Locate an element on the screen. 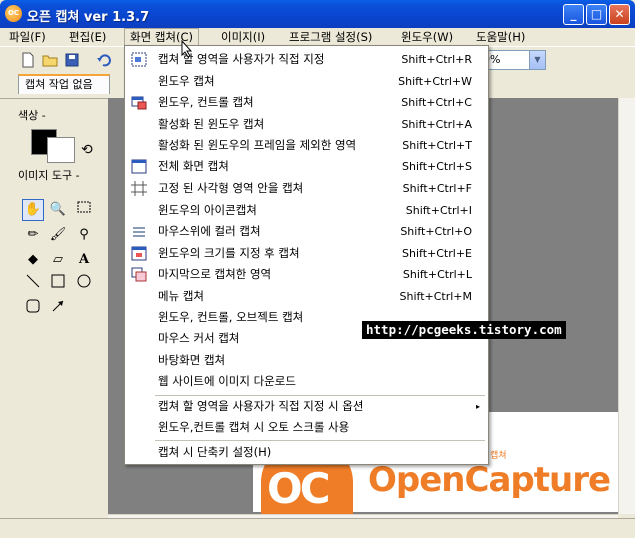 This screenshot has height=538, width=635. zoom-select: 0% ▼ is located at coordinates (513, 60).